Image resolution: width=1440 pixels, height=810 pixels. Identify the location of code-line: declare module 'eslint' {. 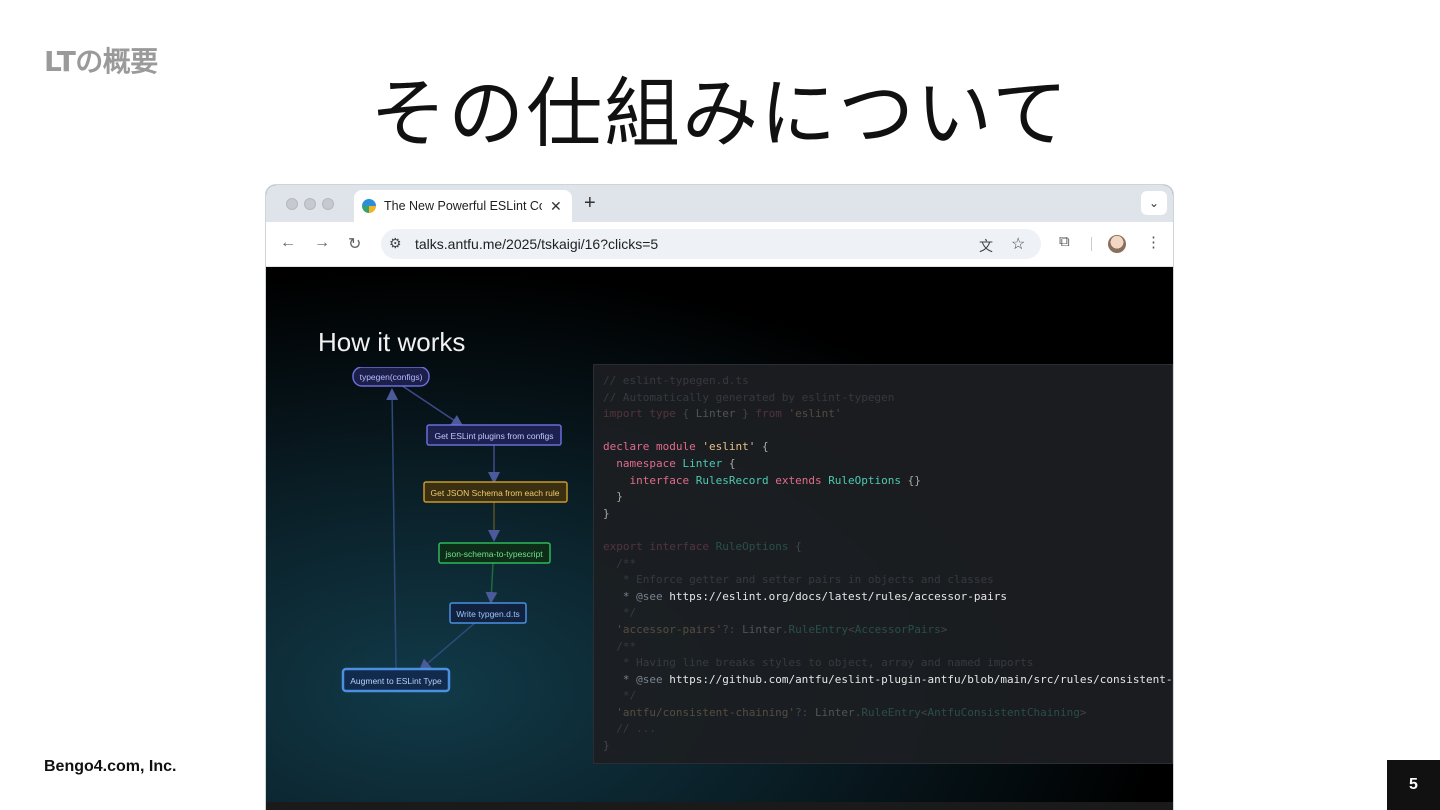
(887, 447).